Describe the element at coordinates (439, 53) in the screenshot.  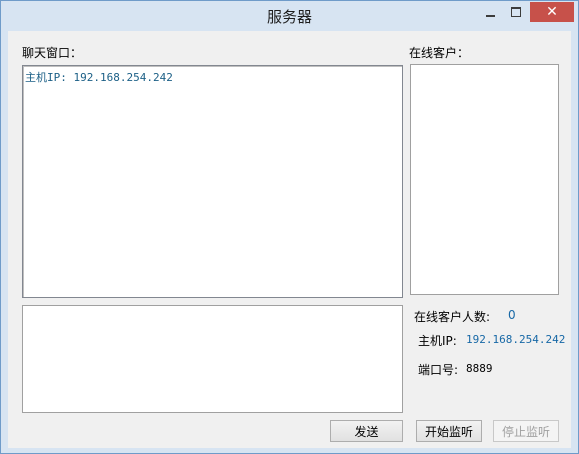
I see `online-clients-label: 在线客户：` at that location.